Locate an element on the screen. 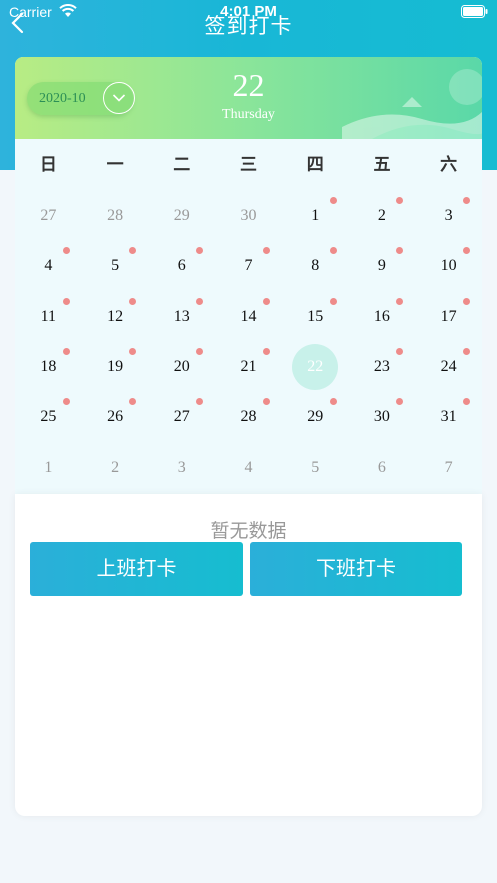 This screenshot has height=883, width=497. calendar-day: 17 is located at coordinates (448, 317).